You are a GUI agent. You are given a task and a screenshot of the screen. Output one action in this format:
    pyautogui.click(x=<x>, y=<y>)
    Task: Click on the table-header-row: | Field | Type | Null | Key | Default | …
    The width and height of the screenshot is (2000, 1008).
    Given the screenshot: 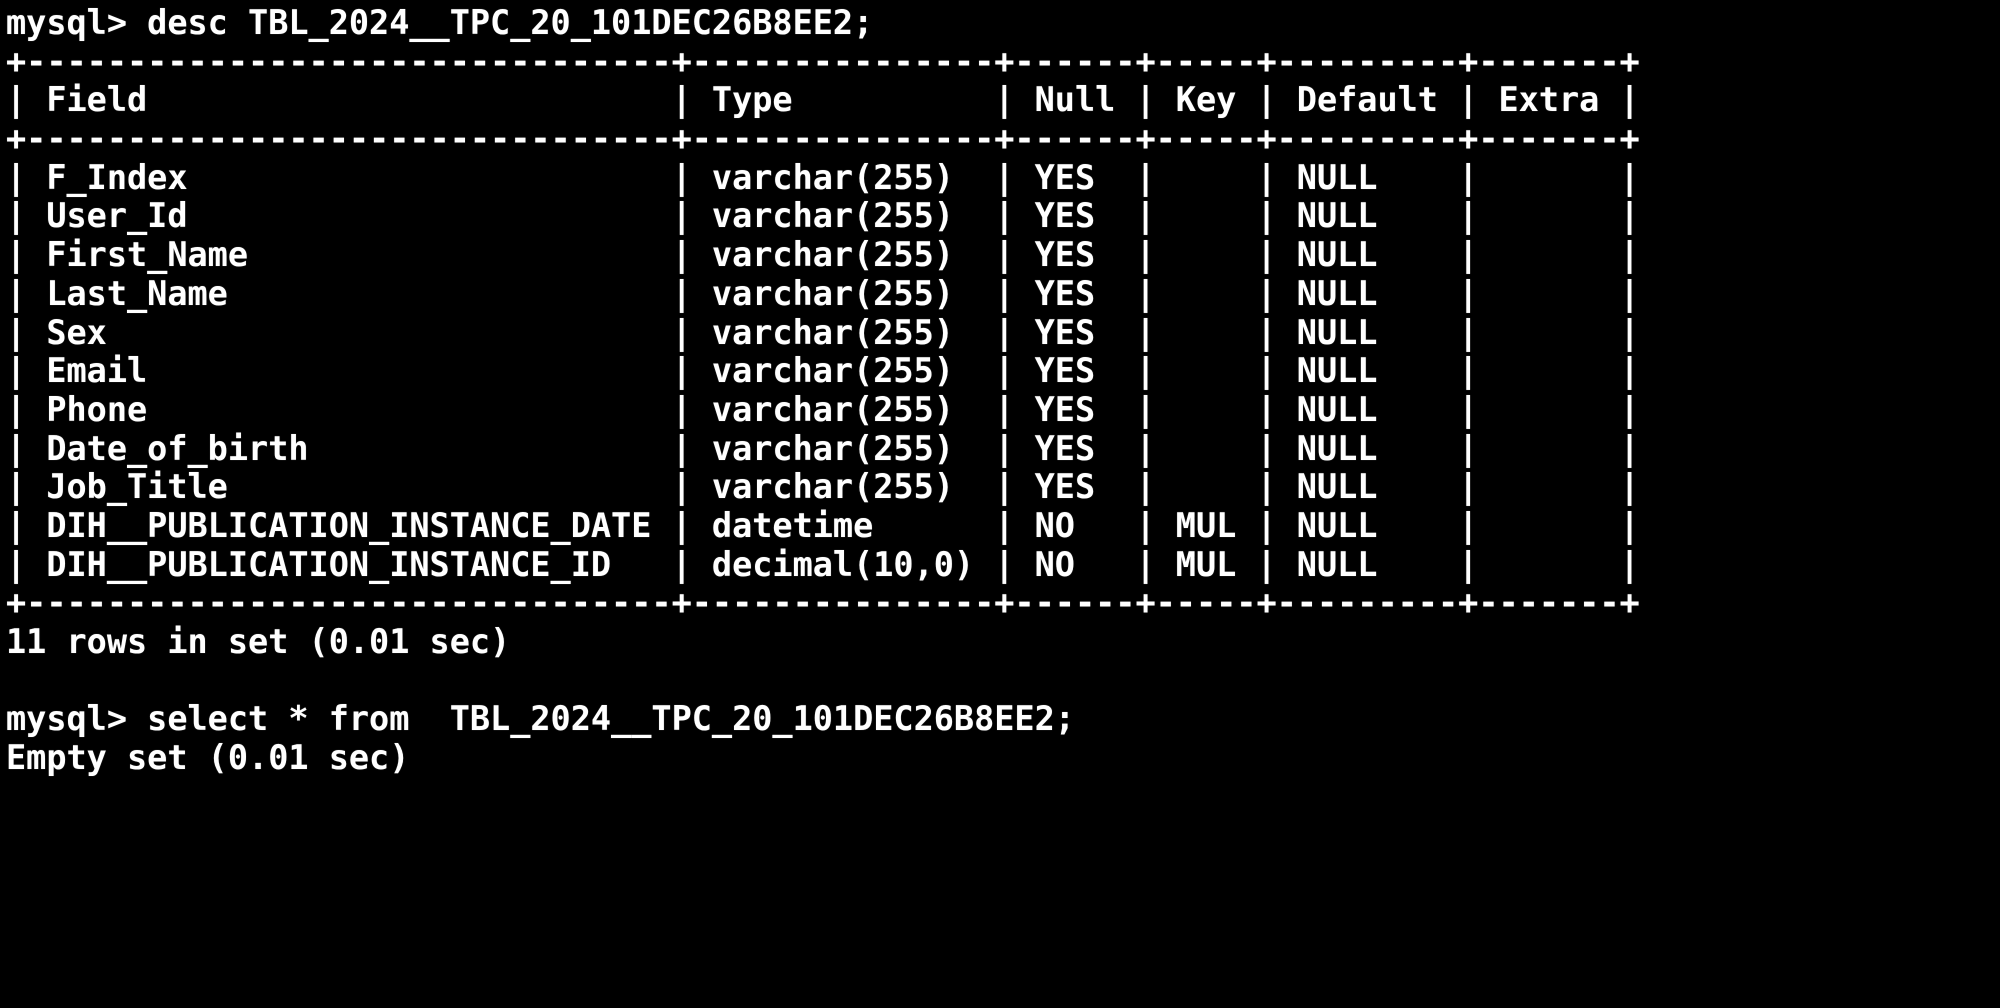 What is the action you would take?
    pyautogui.click(x=823, y=100)
    